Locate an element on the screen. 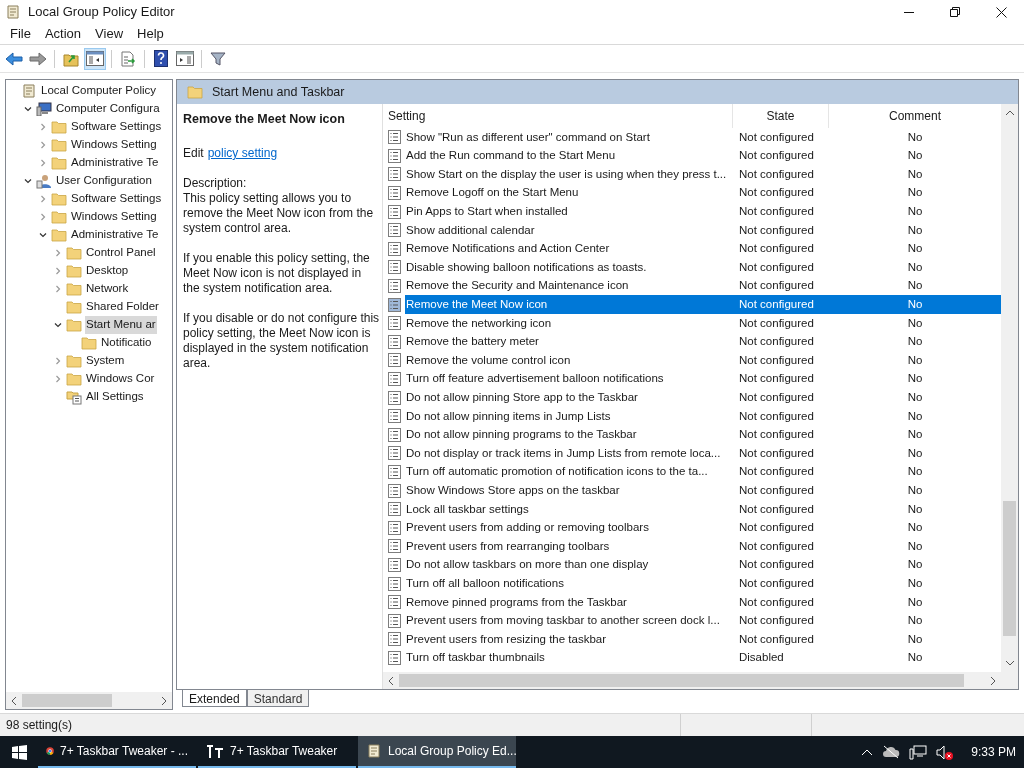  table-cell-text: Lock all taskbar settings is located at coordinates (467, 509).